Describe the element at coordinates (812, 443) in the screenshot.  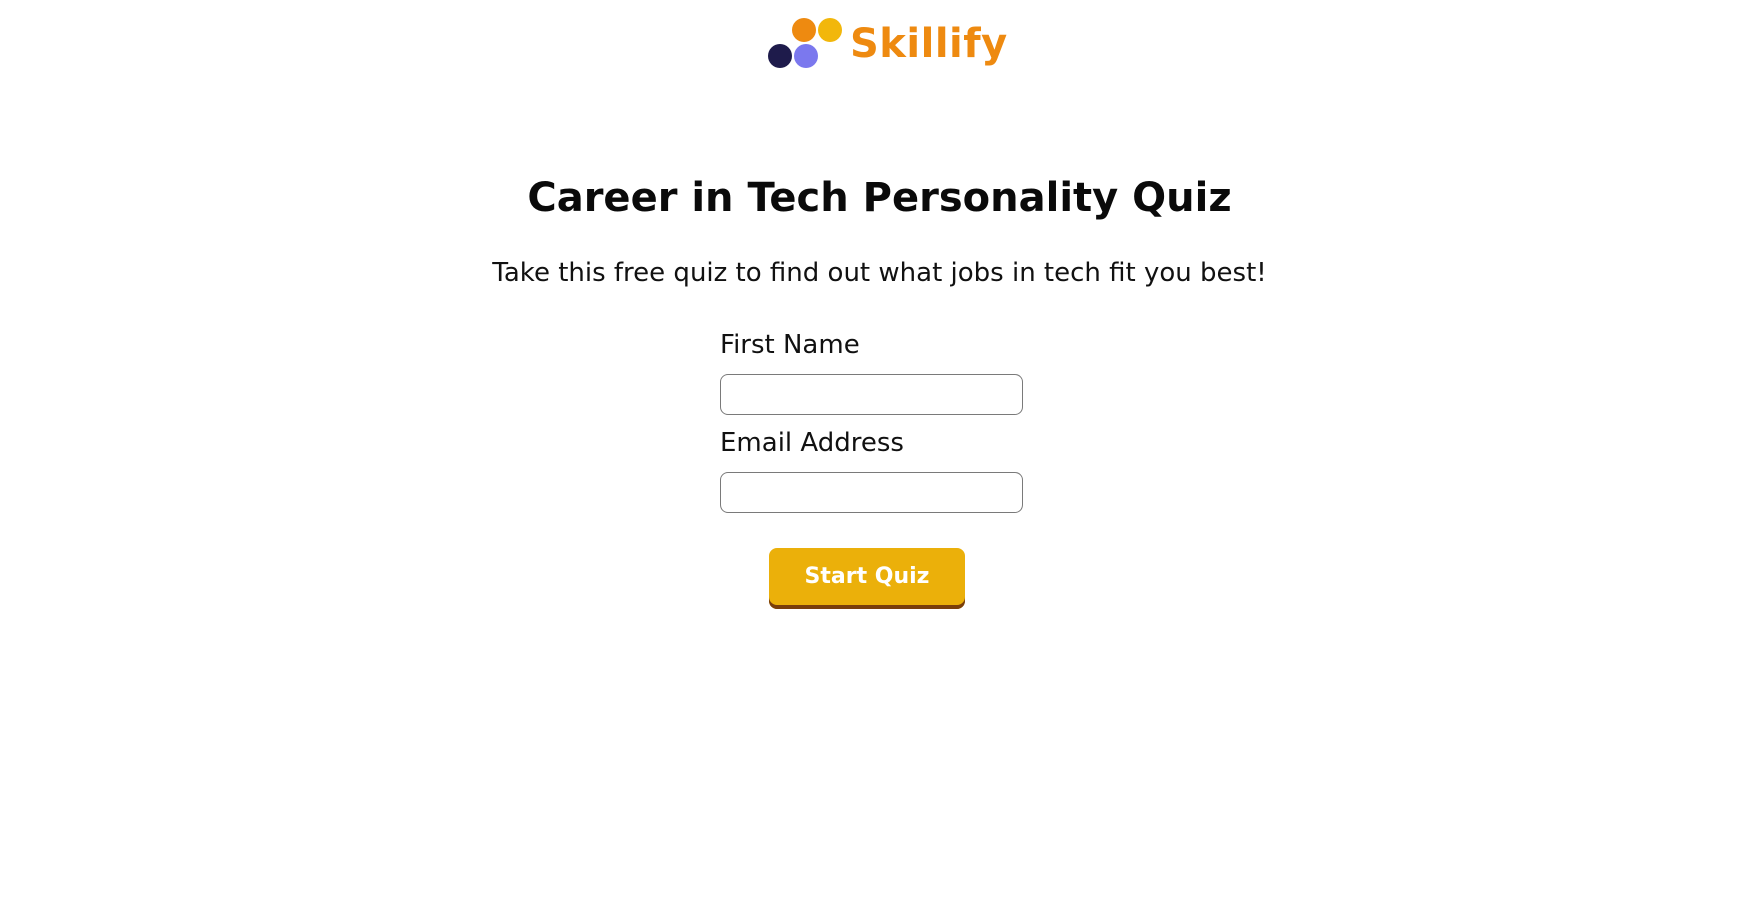
I see `email-label: Email Address` at that location.